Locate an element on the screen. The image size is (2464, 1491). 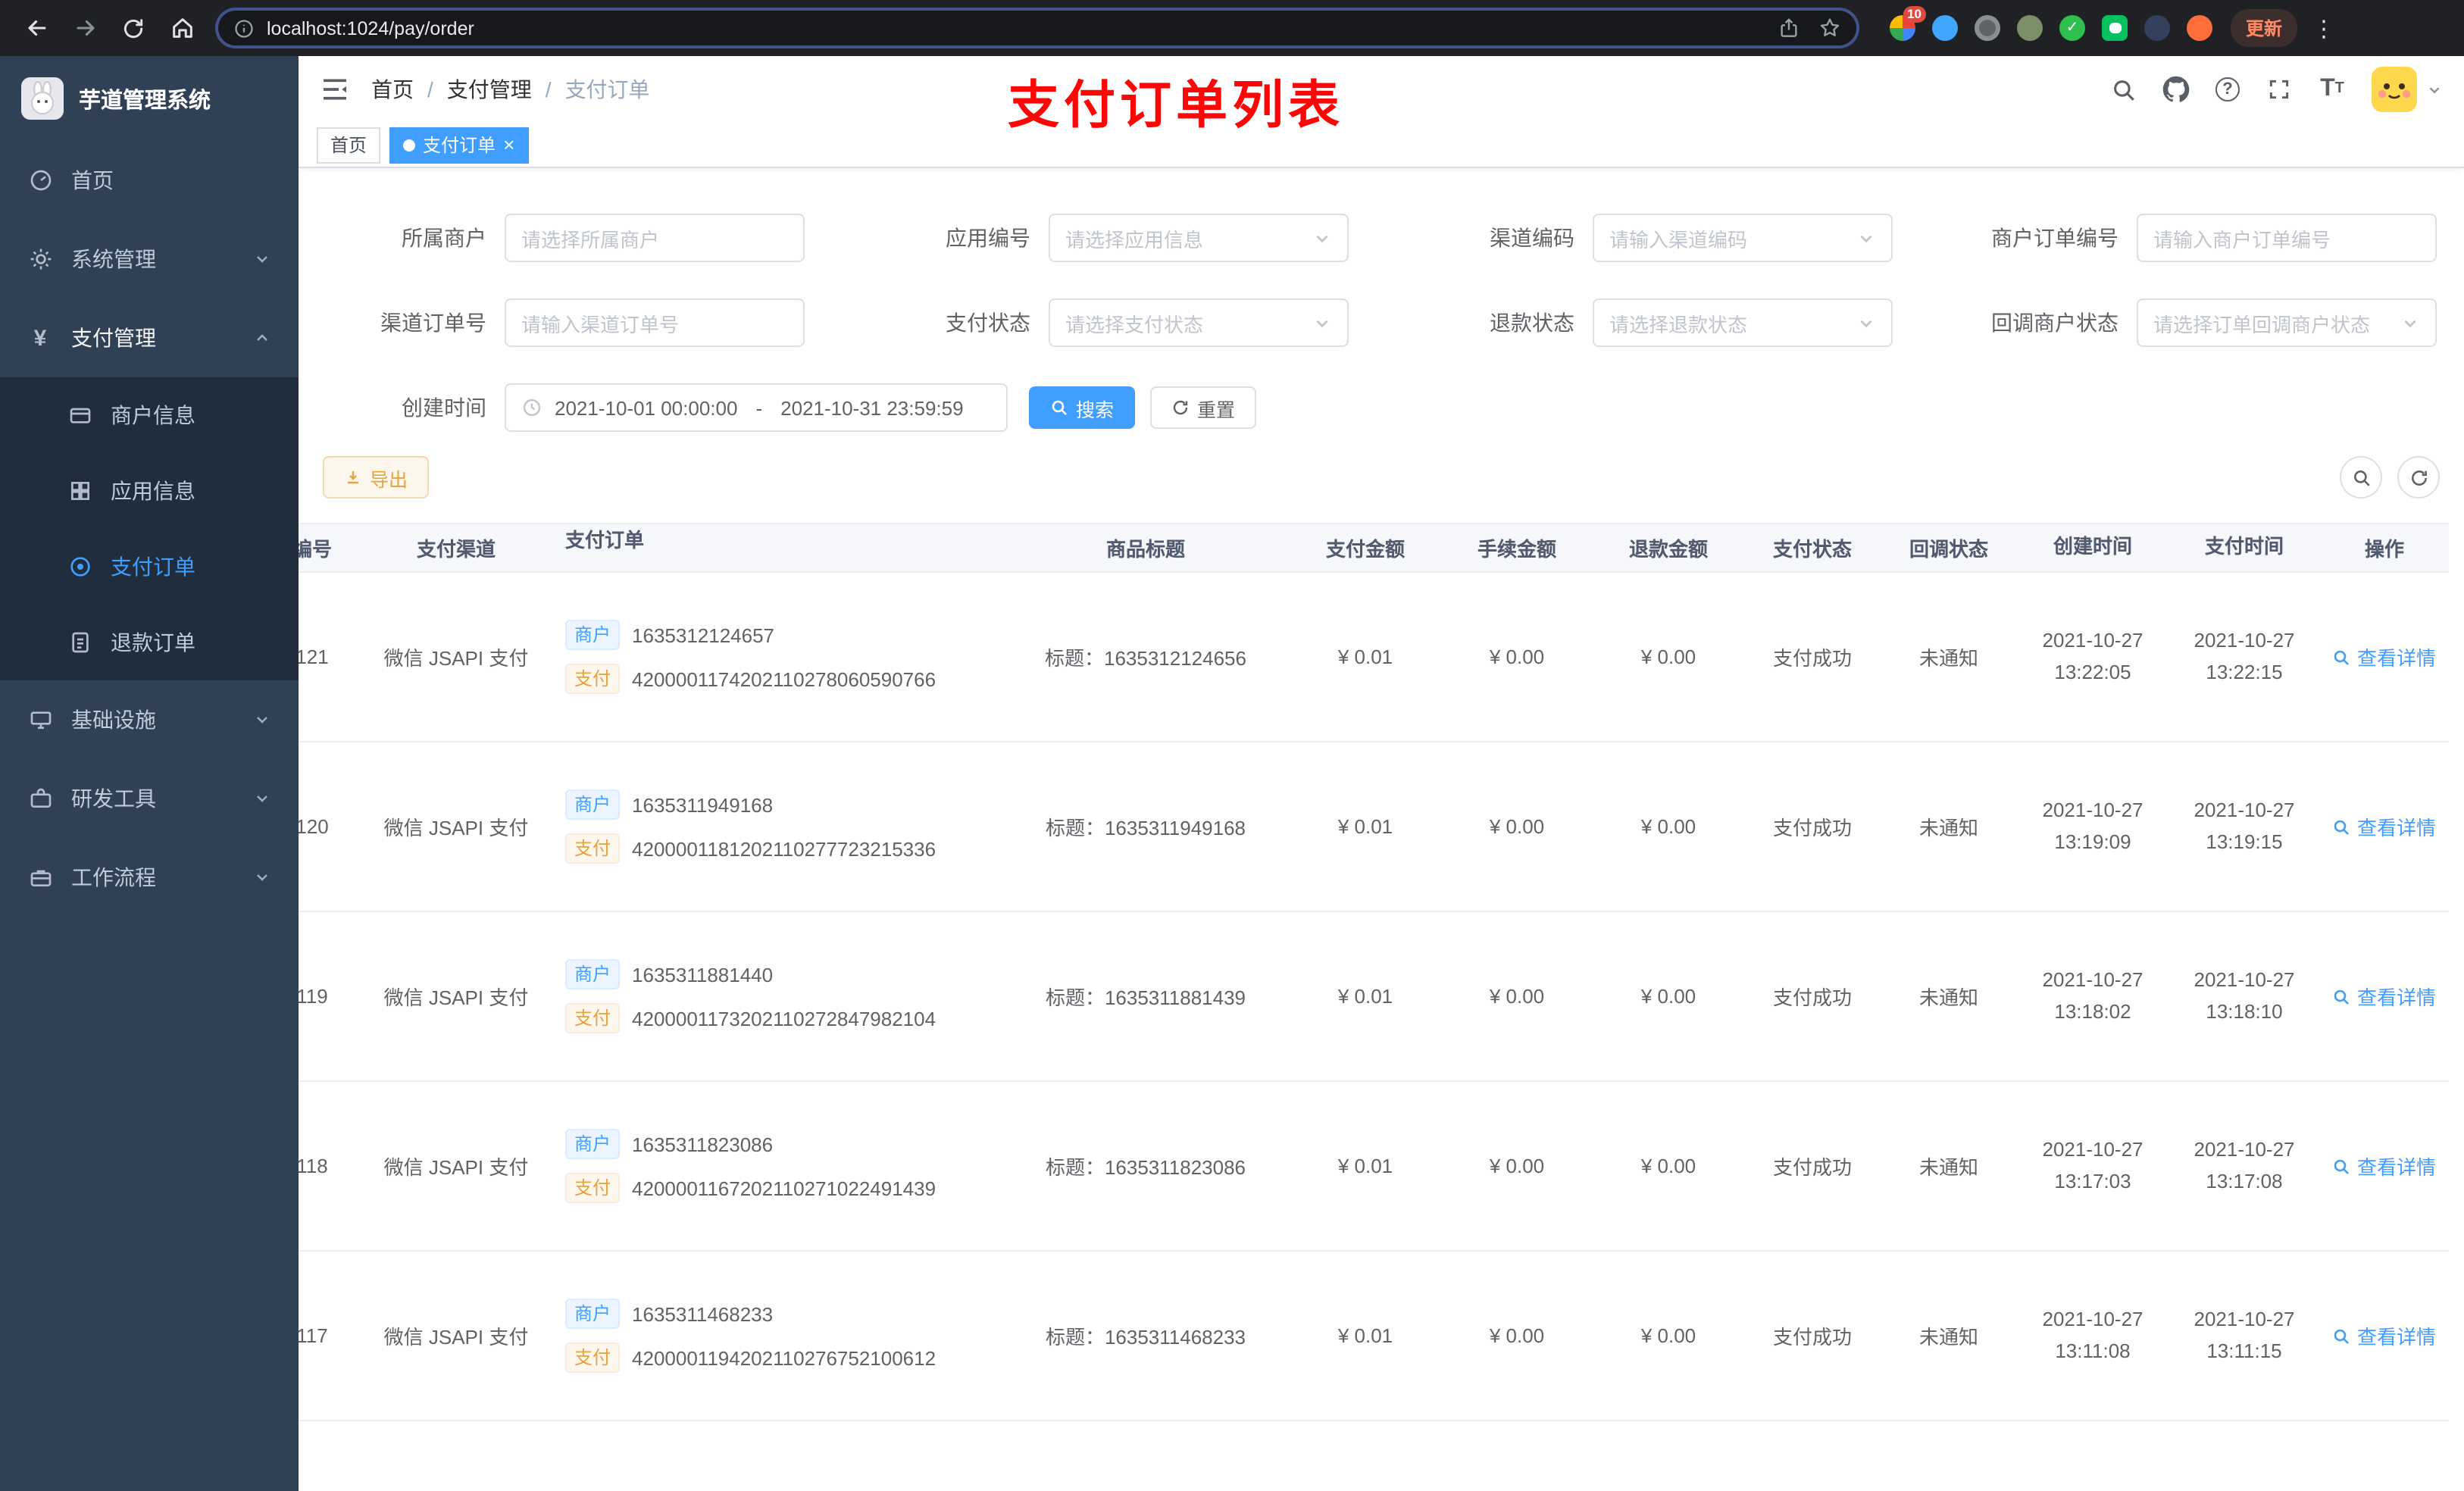
filter-callback-status: 回调商户状态 请选择订单回调商户状态 is located at coordinates (2196, 323).